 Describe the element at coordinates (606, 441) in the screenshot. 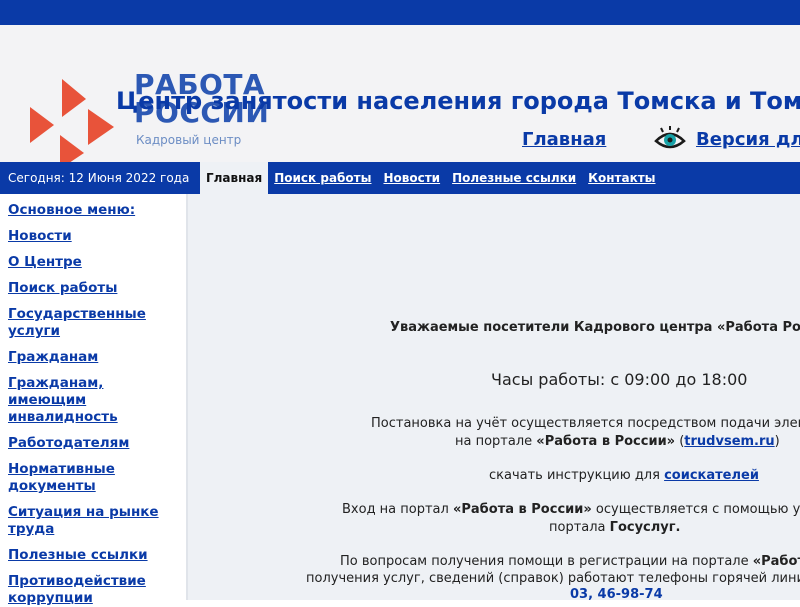

I see `portal-name: «Работа в России»` at that location.